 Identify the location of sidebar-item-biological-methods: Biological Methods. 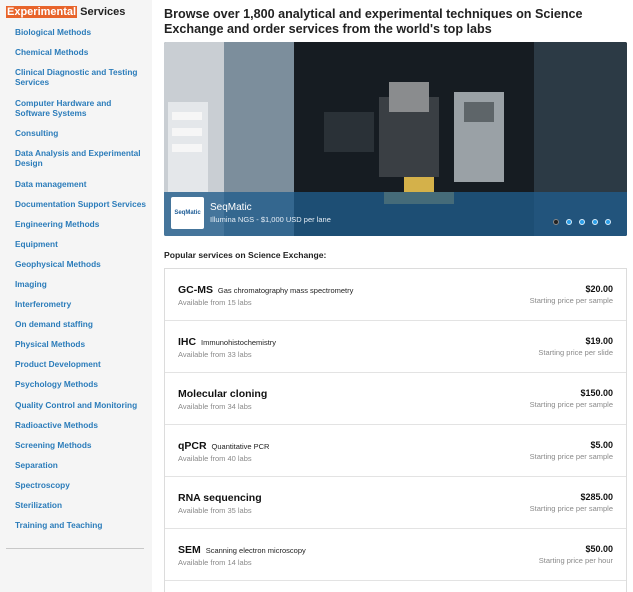
(81, 32).